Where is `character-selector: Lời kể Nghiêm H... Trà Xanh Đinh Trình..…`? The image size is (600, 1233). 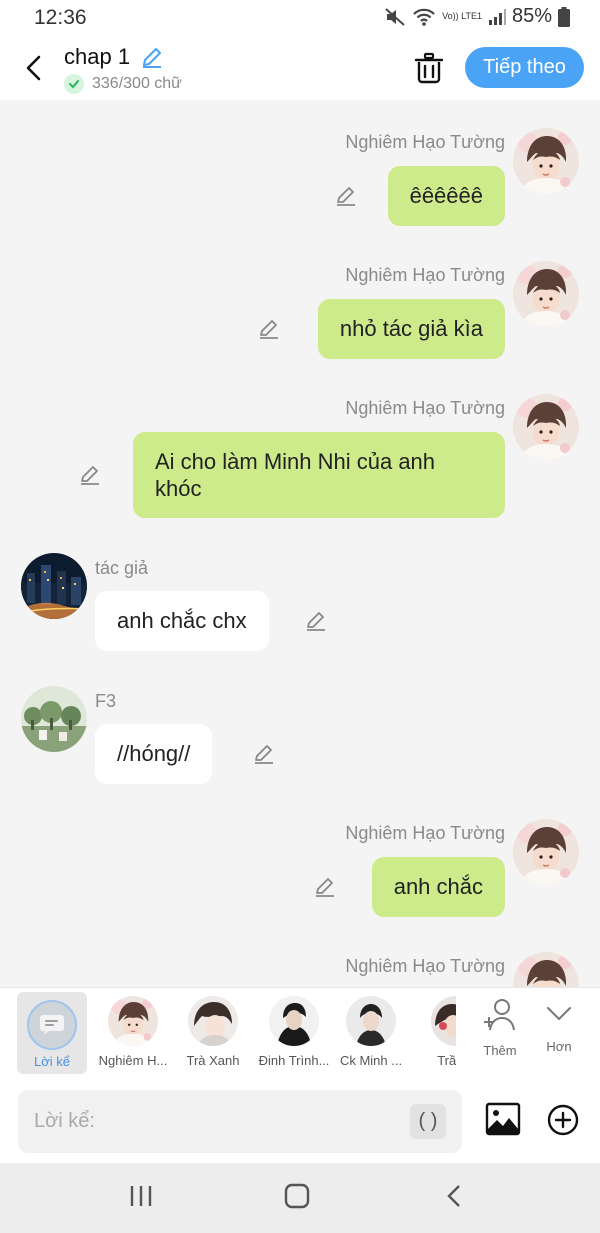 character-selector: Lời kể Nghiêm H... Trà Xanh Đinh Trình..… is located at coordinates (300, 1033).